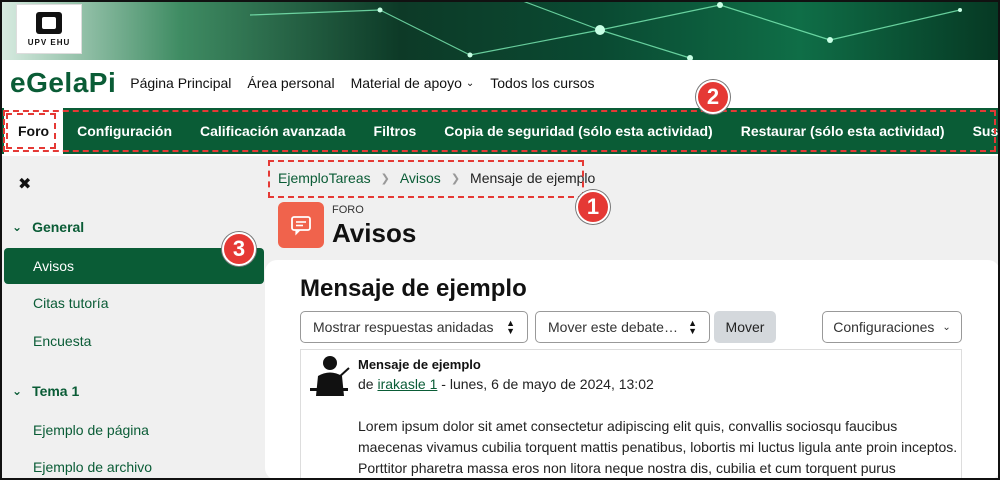 Image resolution: width=1000 pixels, height=480 pixels. I want to click on tab-filters: Filtros, so click(395, 131).